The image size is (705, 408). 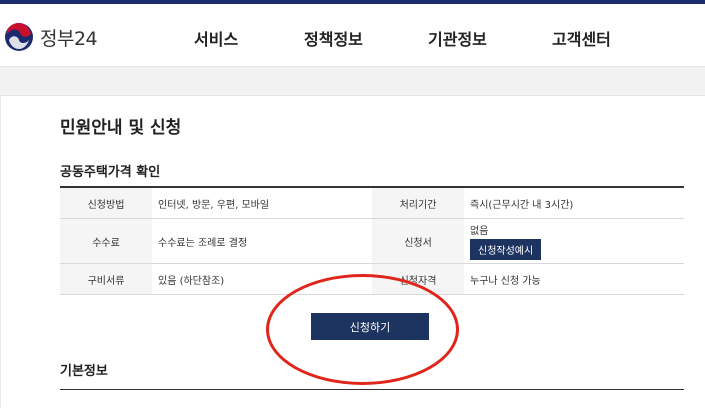 What do you see at coordinates (505, 281) in the screenshot?
I see `table-value-cell: 누구나 신청 가능` at bounding box center [505, 281].